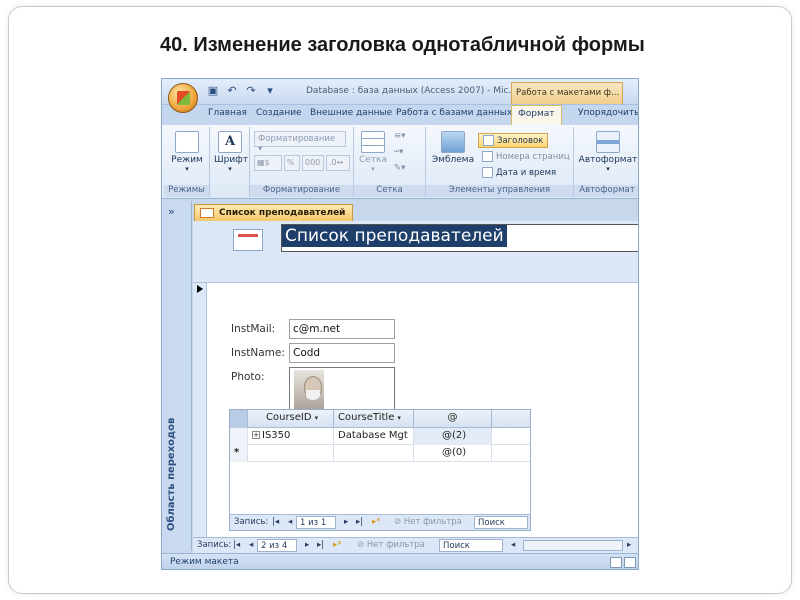  Describe the element at coordinates (313, 395) in the screenshot. I see `portrait-beard` at that location.